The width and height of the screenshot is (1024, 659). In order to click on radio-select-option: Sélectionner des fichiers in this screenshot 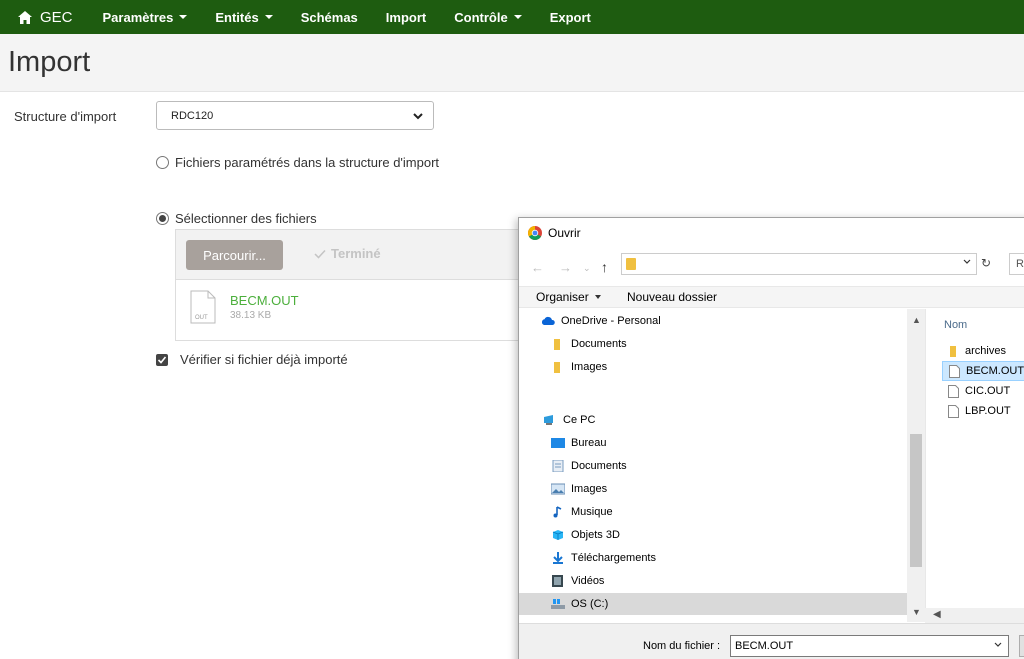, I will do `click(236, 218)`.